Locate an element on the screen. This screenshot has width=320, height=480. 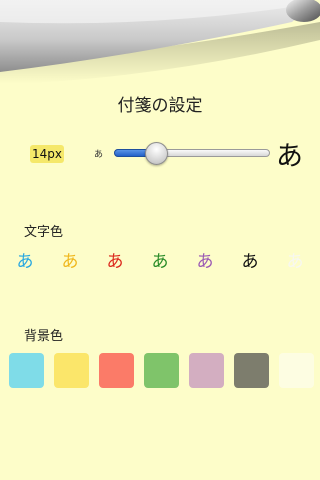
bg-color-swatch-cream is located at coordinates (296, 370).